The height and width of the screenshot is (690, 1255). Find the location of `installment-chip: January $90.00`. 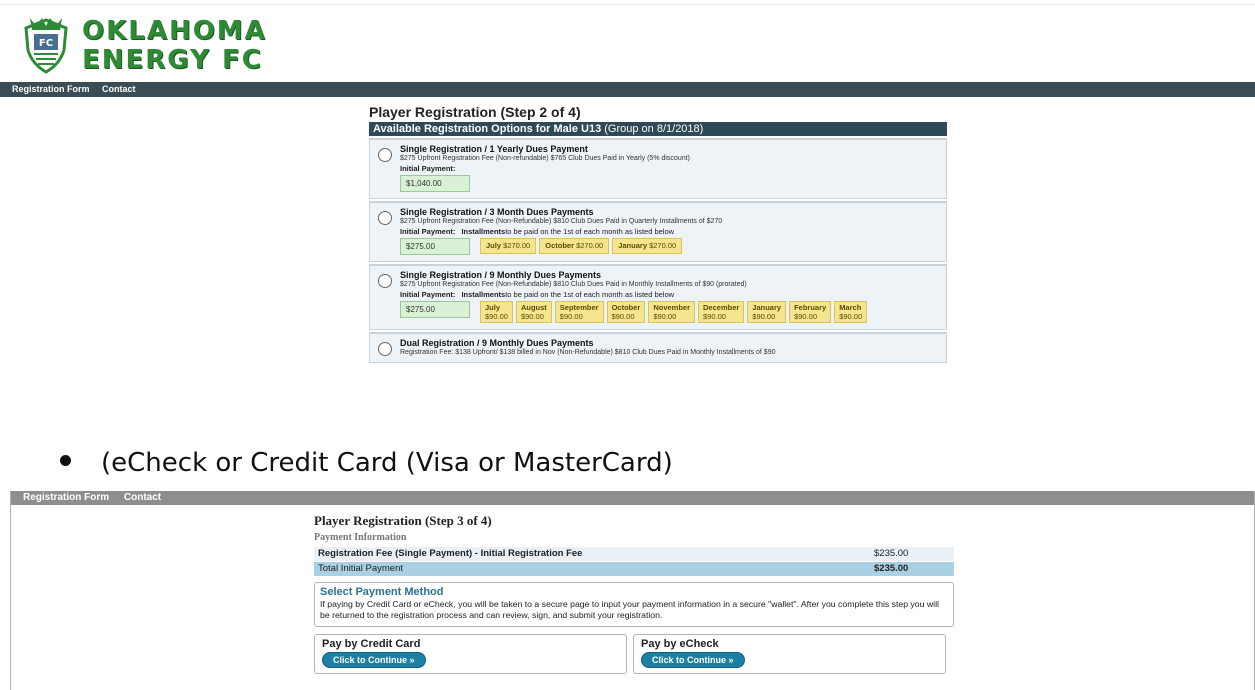

installment-chip: January $90.00 is located at coordinates (767, 312).